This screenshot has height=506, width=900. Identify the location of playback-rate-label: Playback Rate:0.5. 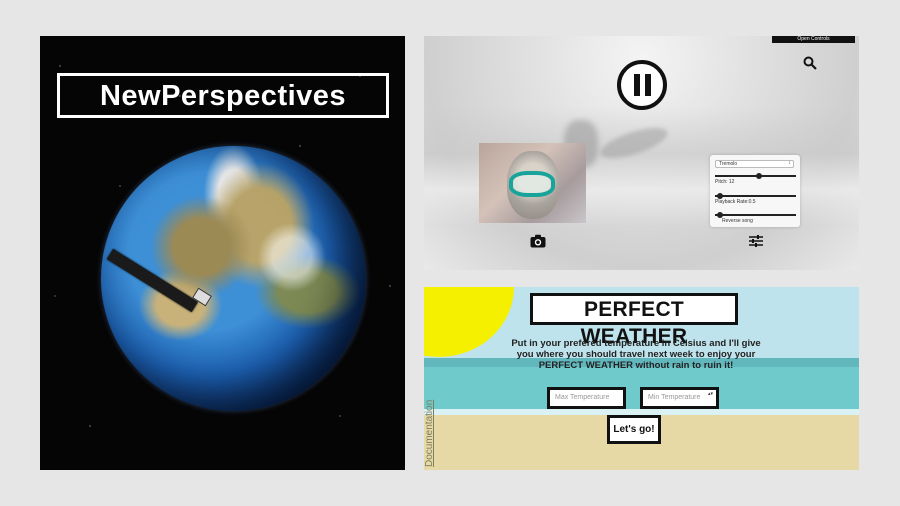
(735, 202).